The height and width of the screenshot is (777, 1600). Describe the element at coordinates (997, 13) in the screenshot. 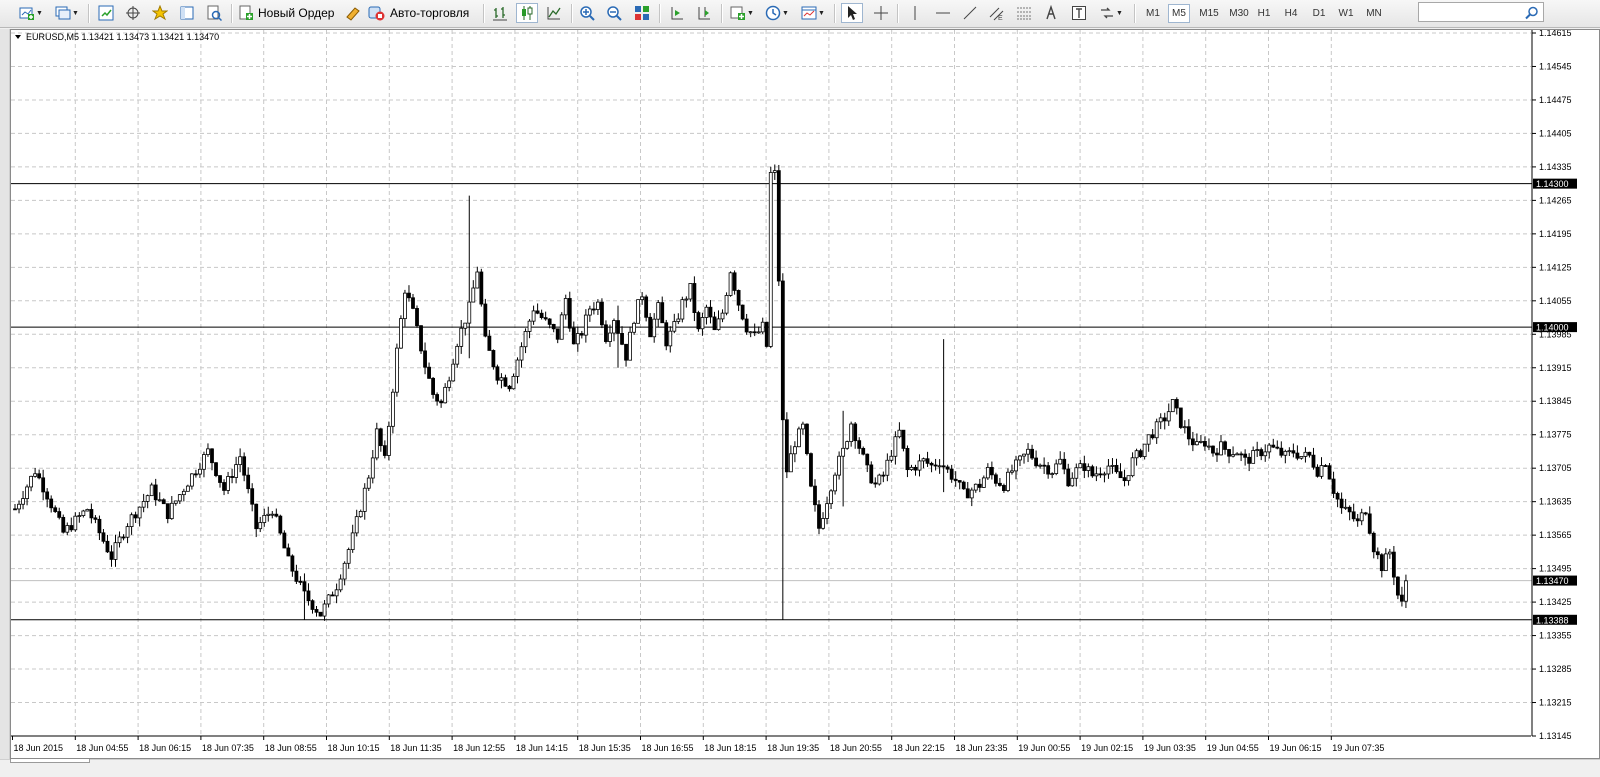

I see `equidistant-channel-button: E` at that location.